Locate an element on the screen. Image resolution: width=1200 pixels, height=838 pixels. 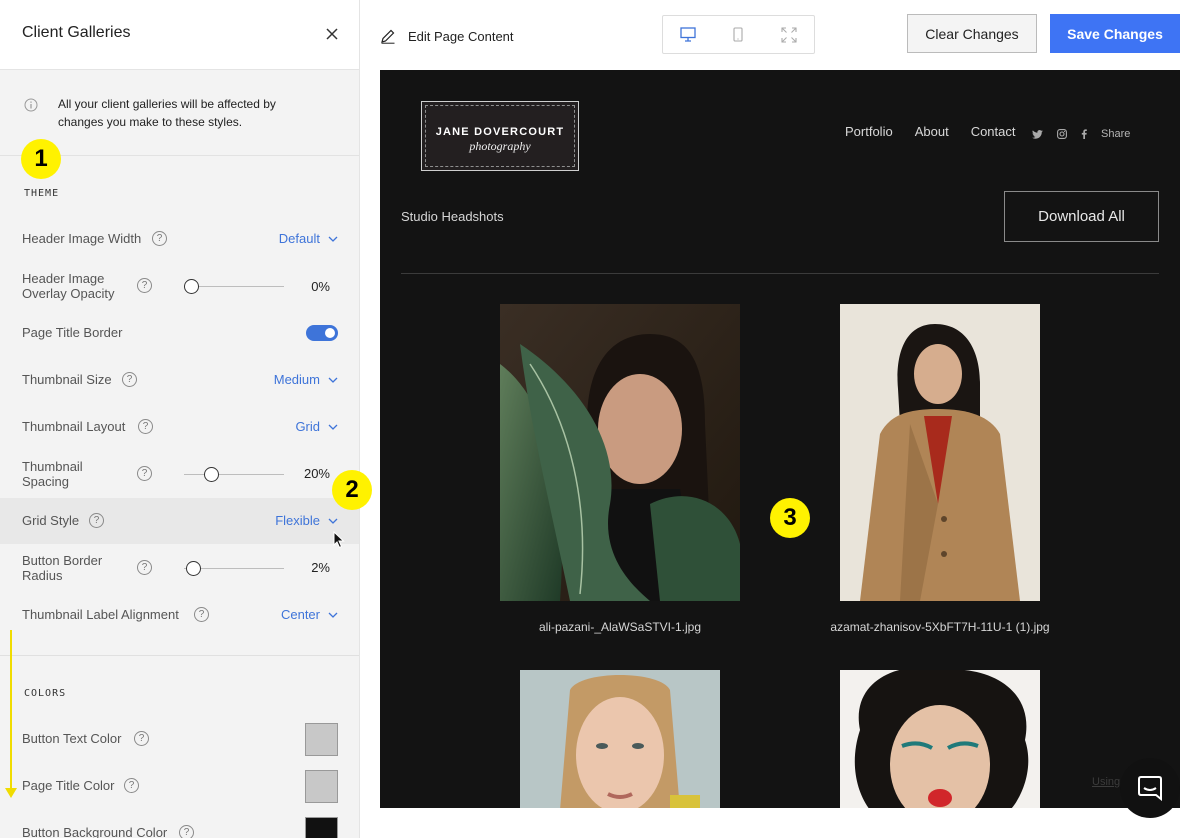
grid-style-label: Grid Style is located at coordinates (51, 520).